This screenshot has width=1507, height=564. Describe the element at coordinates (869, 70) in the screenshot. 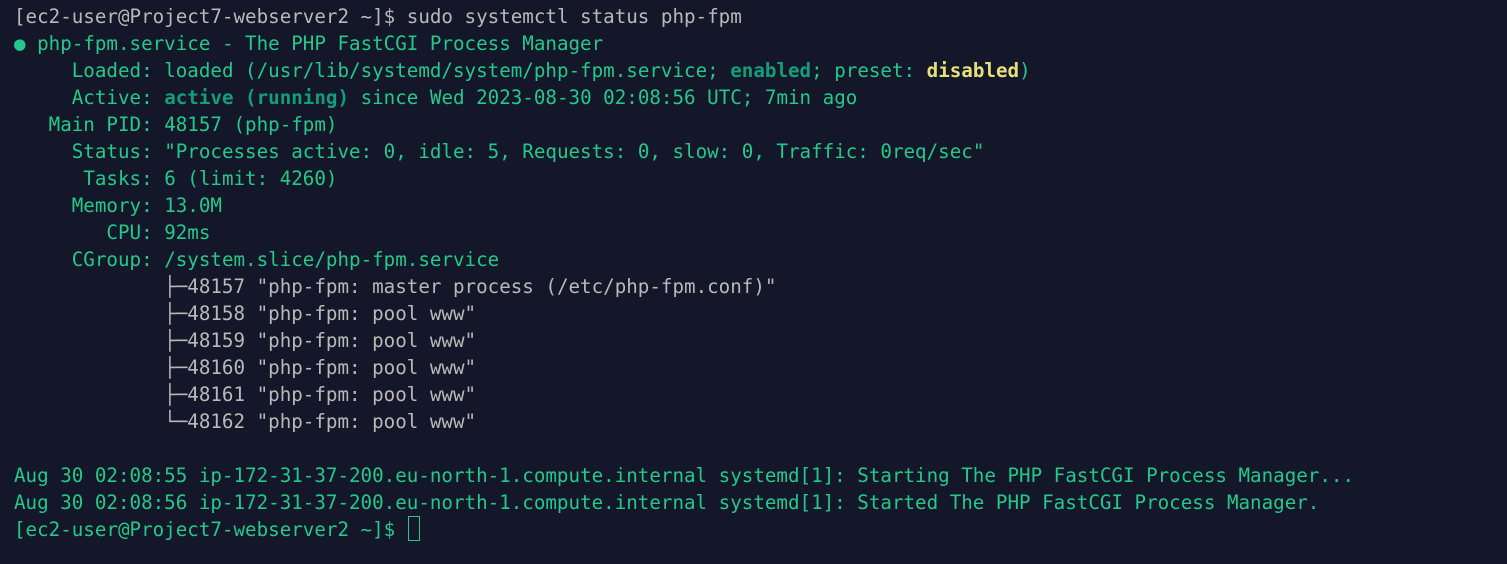

I see `loaded-preset-label: ; preset:` at that location.